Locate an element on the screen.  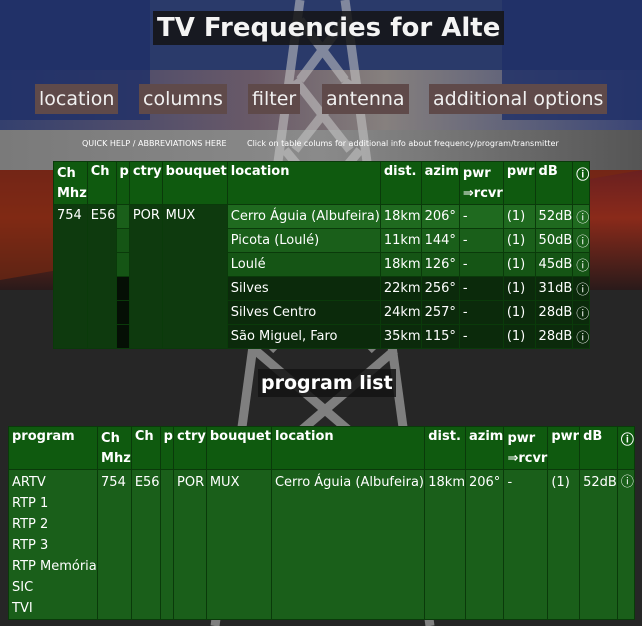
program-item-tvi: TVI is located at coordinates (54, 608).